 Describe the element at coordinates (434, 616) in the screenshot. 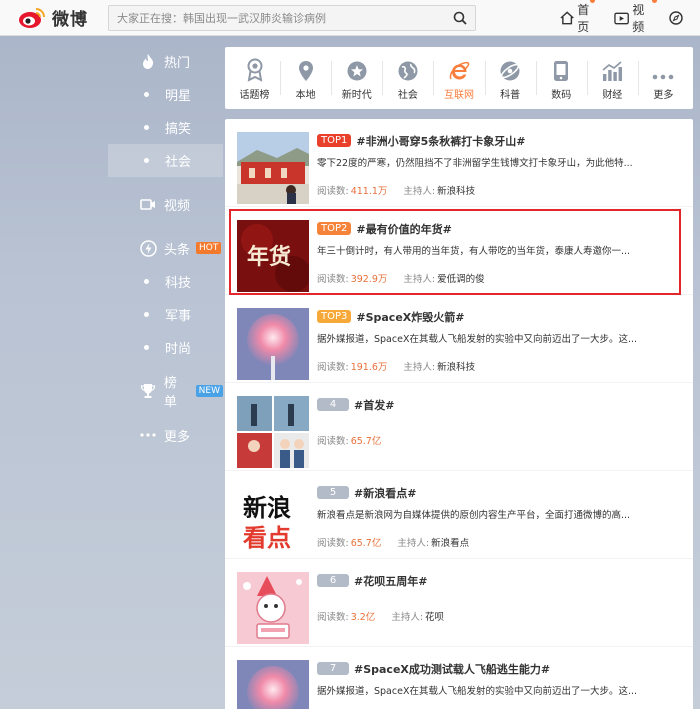

I see `host-name: 花呗` at that location.